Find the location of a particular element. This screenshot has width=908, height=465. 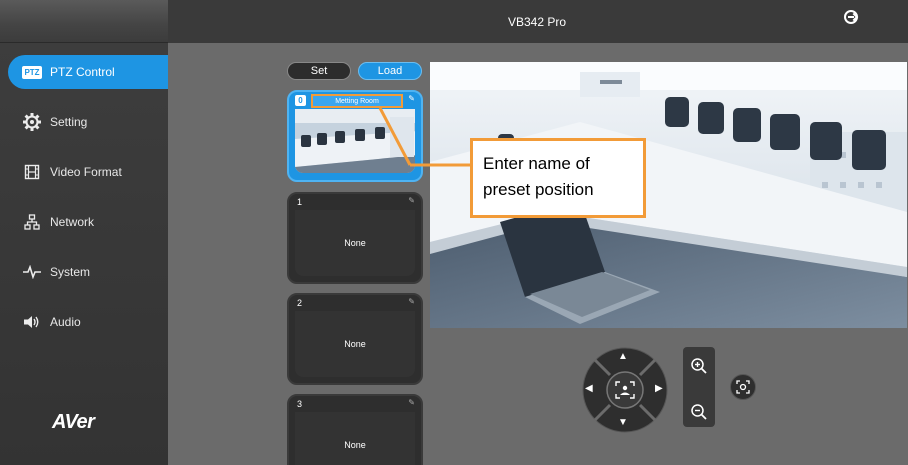

sidebar-item-audio: Audio is located at coordinates (84, 322).